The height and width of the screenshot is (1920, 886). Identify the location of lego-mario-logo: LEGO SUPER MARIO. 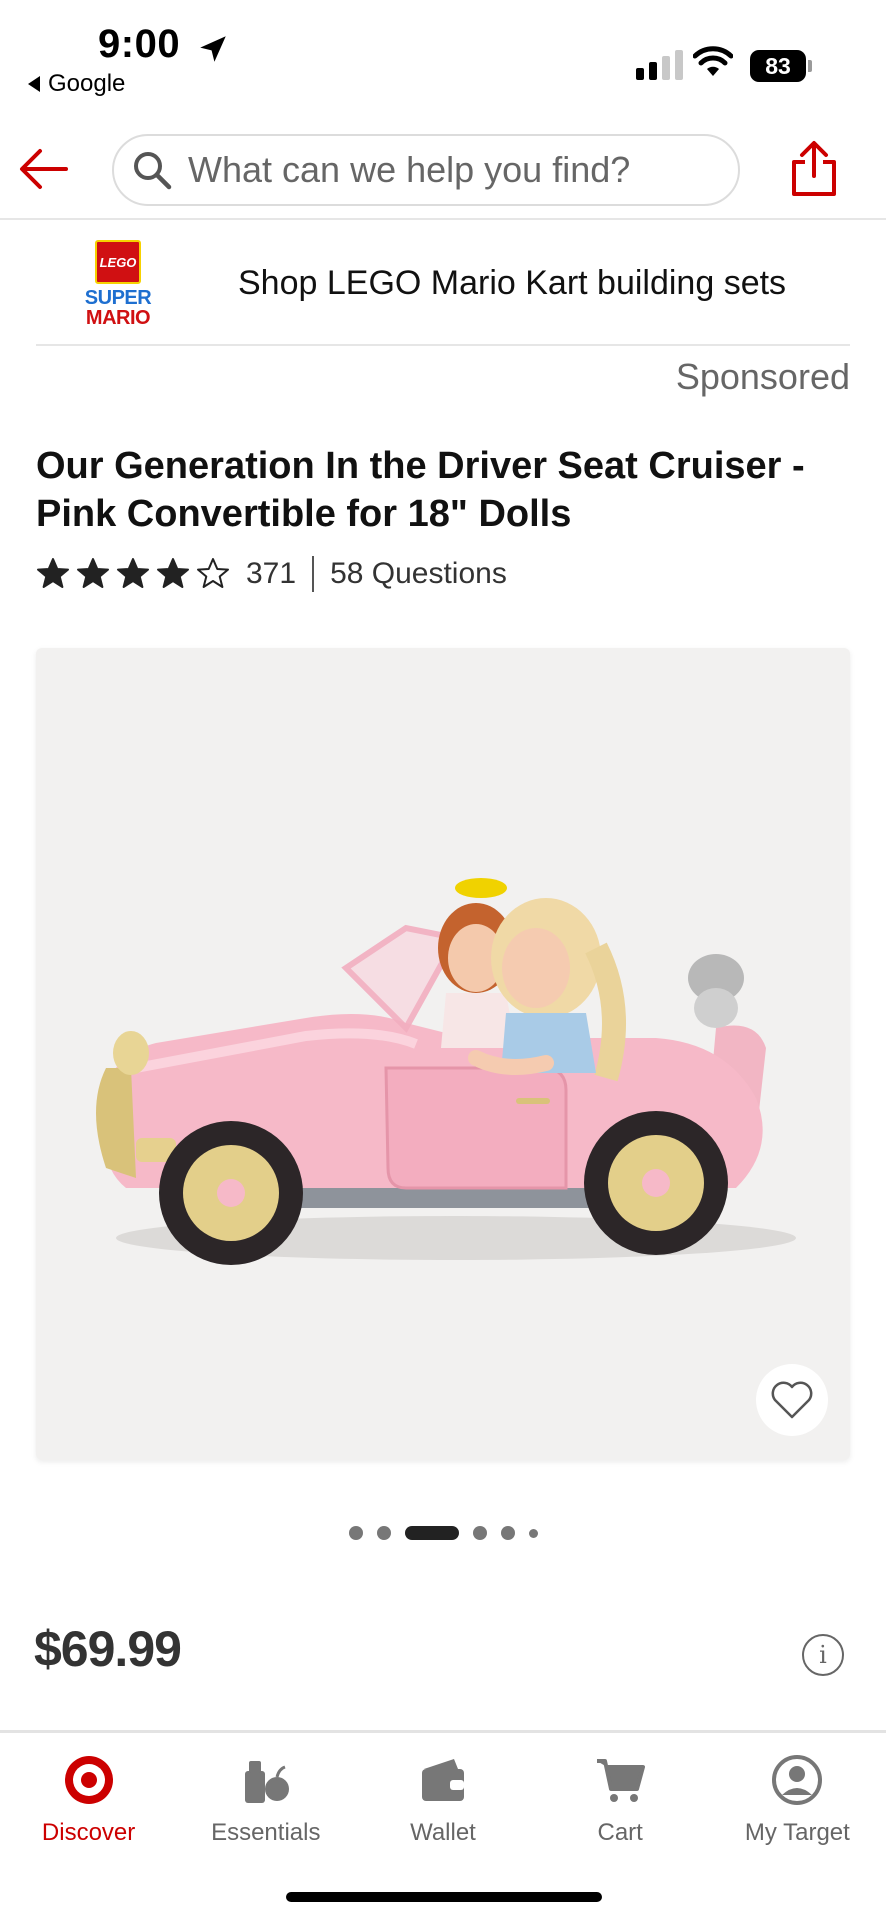
(118, 283).